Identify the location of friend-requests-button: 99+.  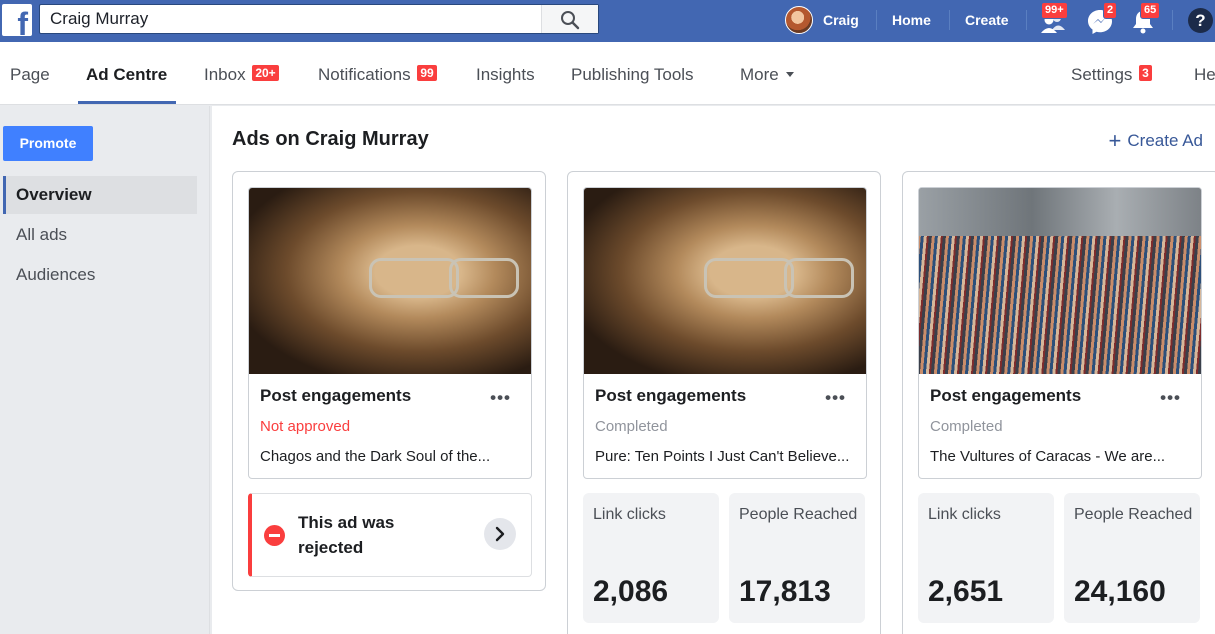
(1053, 19).